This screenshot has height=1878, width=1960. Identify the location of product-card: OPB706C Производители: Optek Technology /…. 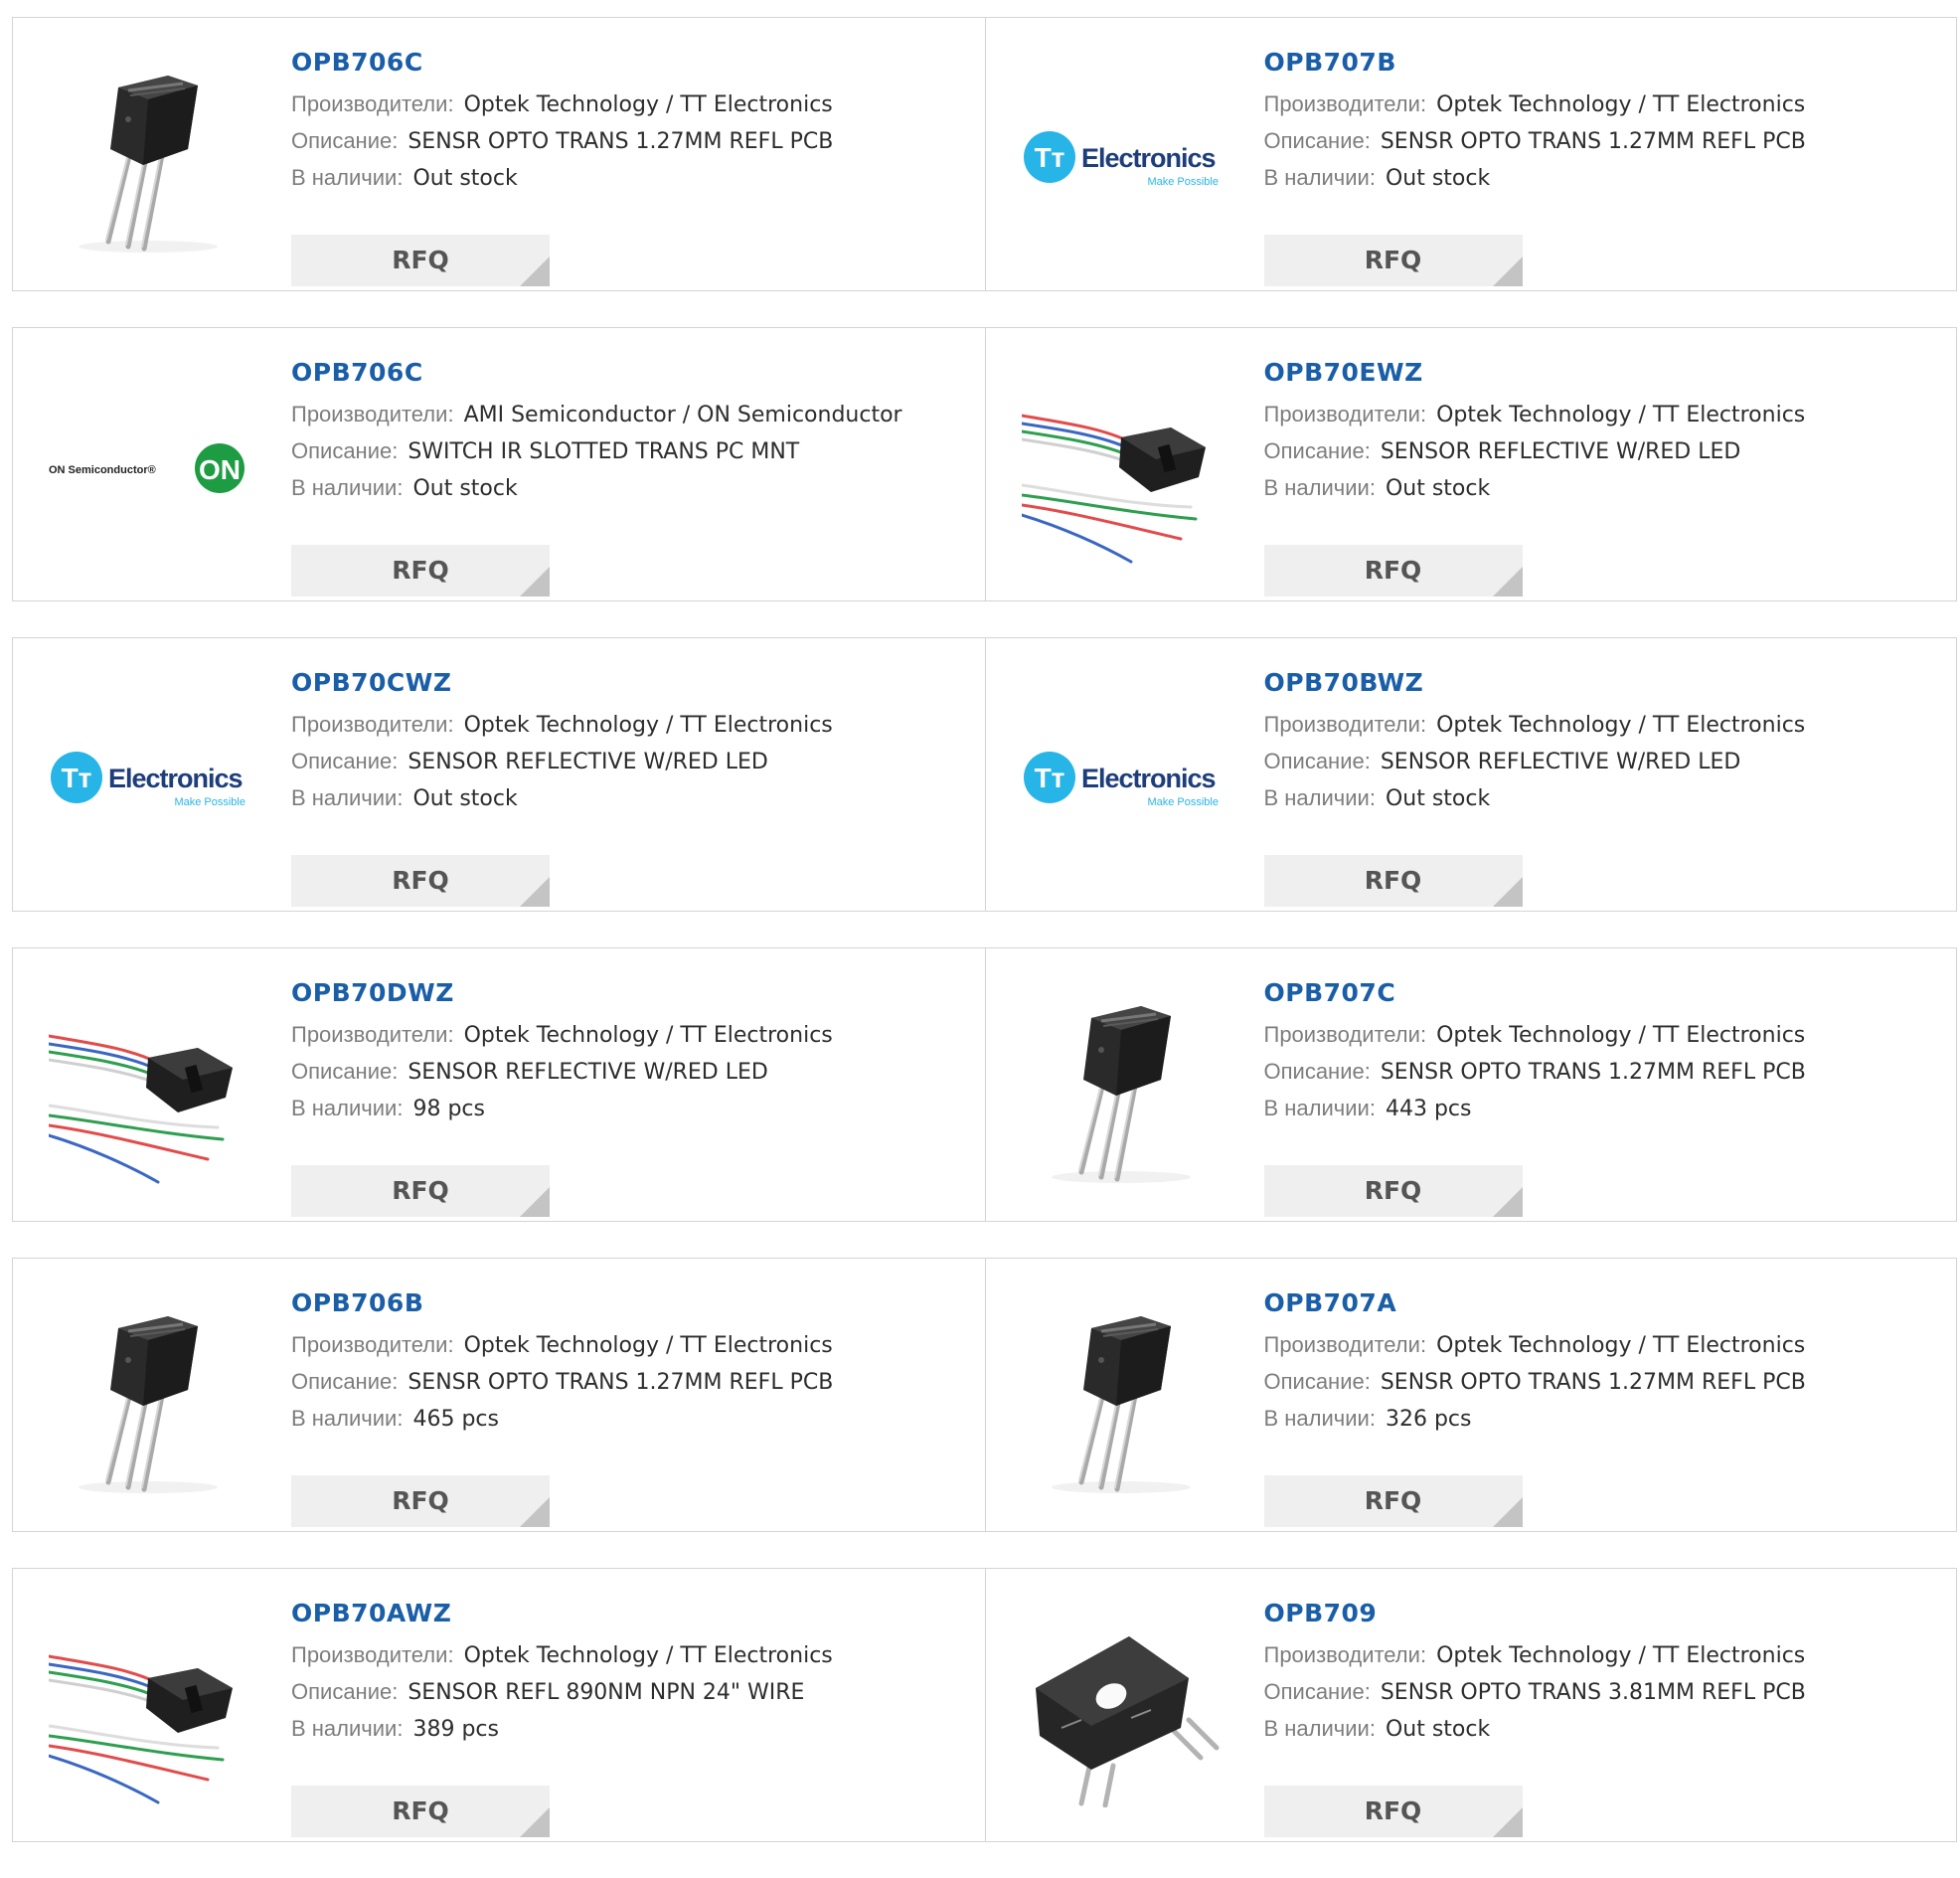
(499, 154).